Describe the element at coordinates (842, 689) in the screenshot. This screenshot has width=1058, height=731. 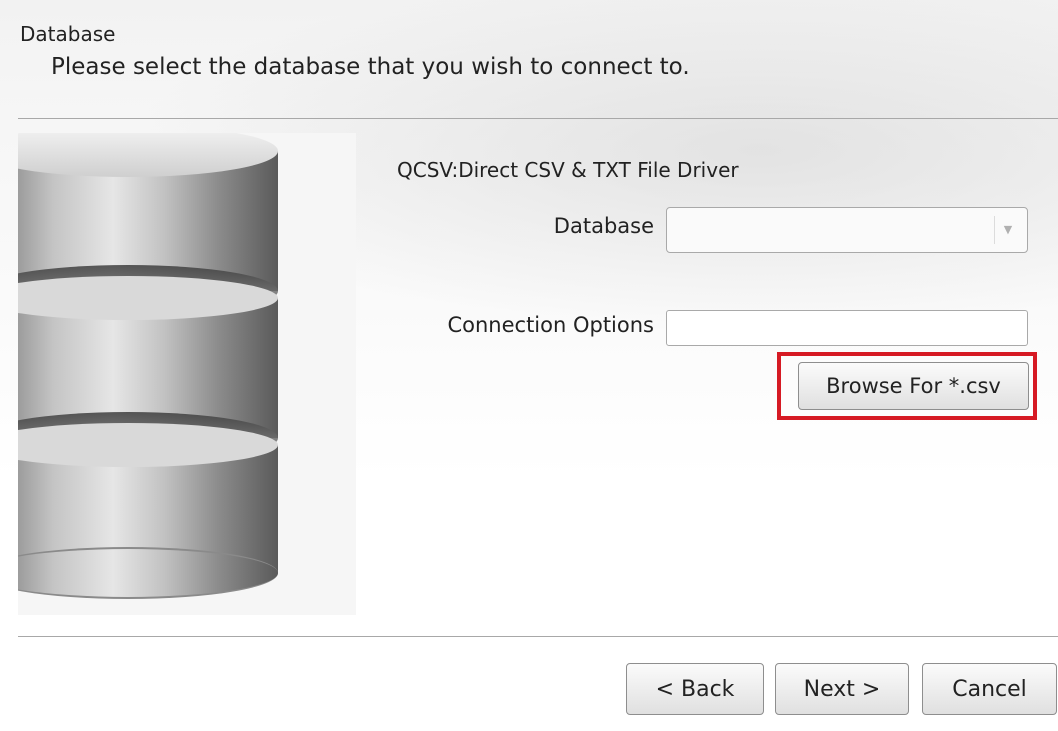
I see `next-button: Next >` at that location.